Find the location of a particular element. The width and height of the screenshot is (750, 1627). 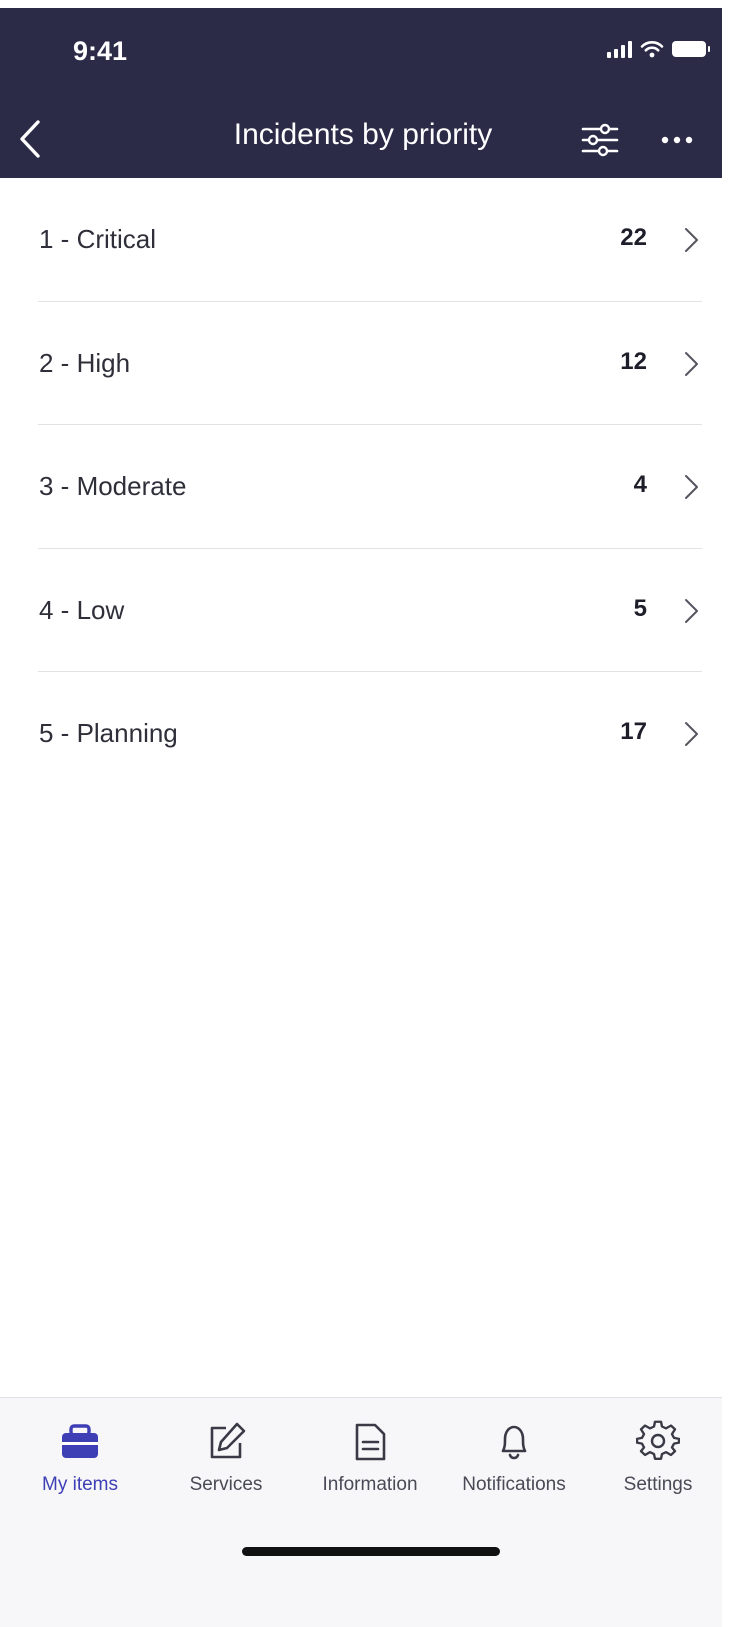

tab-label: Services is located at coordinates (226, 1484).